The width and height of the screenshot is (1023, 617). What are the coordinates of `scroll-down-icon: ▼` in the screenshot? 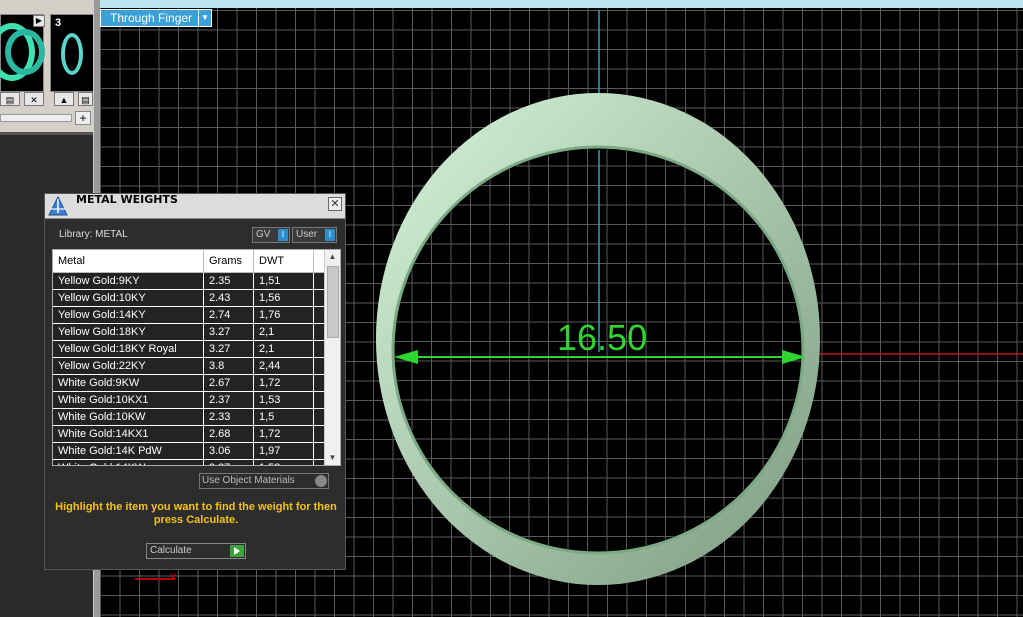 It's located at (332, 458).